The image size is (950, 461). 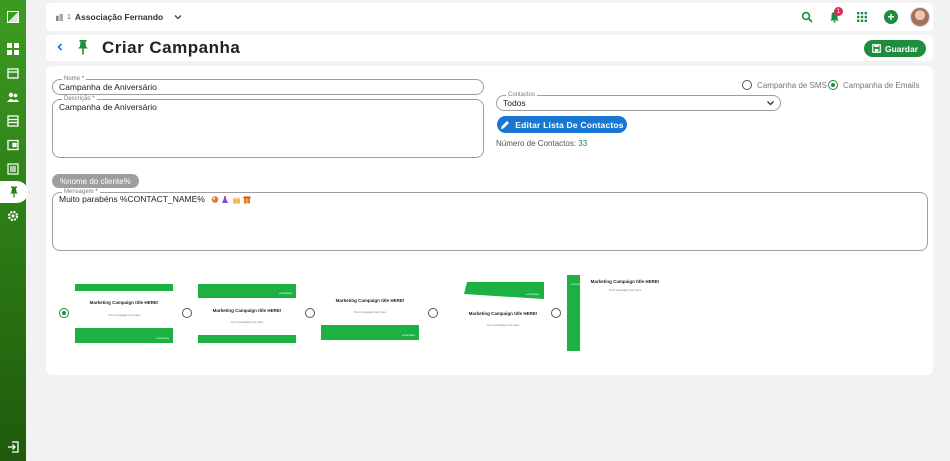 I want to click on back-arrow-icon, so click(x=60, y=48).